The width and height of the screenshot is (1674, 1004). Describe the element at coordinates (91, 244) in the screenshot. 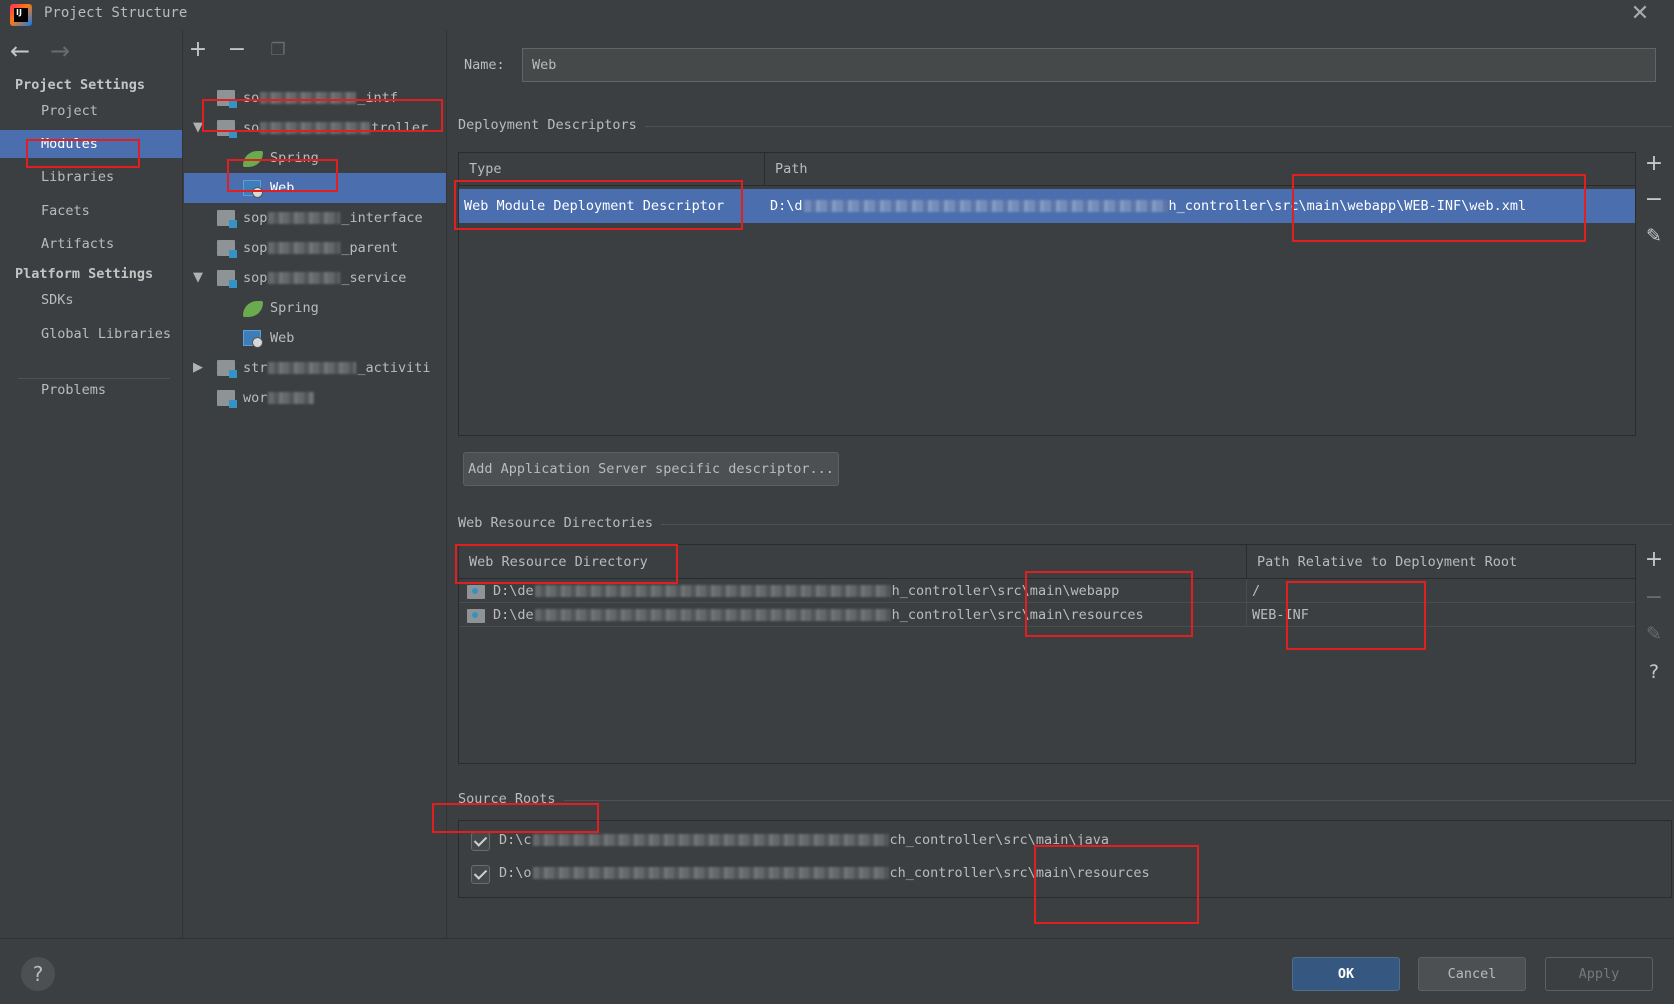

I see `sidebar-item-artifacts: Artifacts` at that location.